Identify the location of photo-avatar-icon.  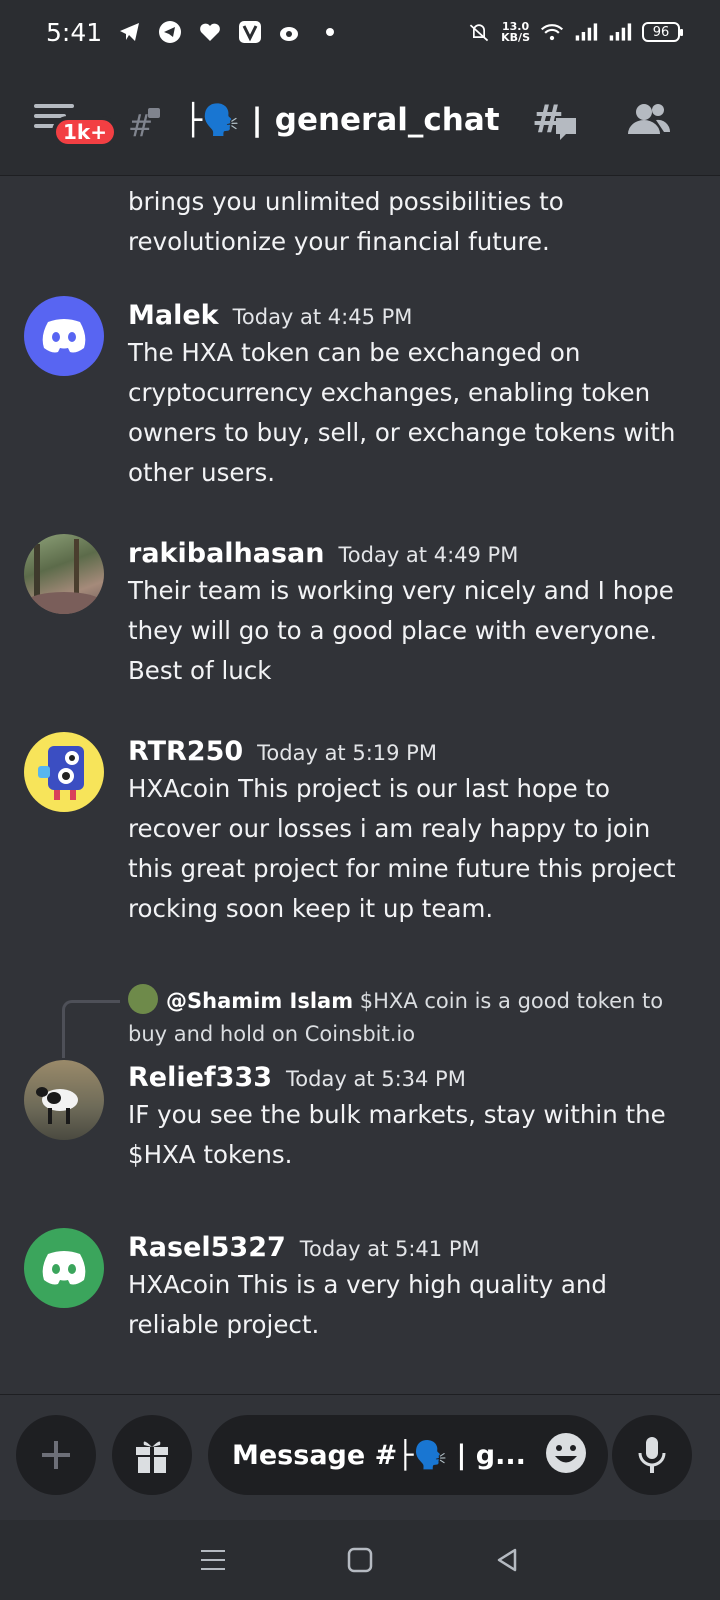
(64, 576).